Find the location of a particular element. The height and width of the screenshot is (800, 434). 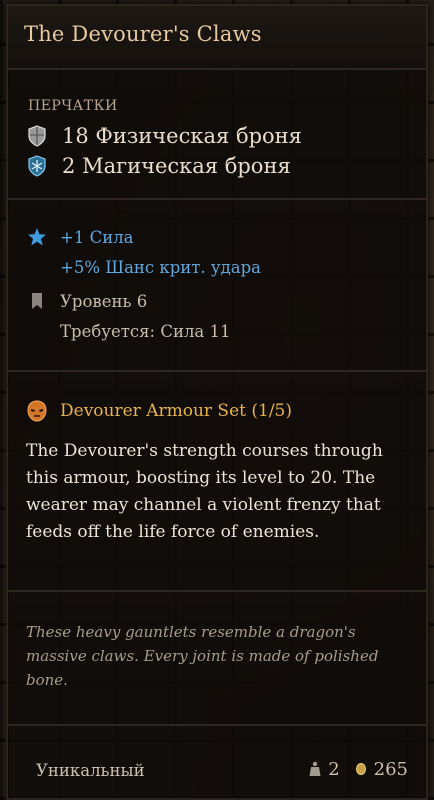

weight-icon is located at coordinates (315, 769).